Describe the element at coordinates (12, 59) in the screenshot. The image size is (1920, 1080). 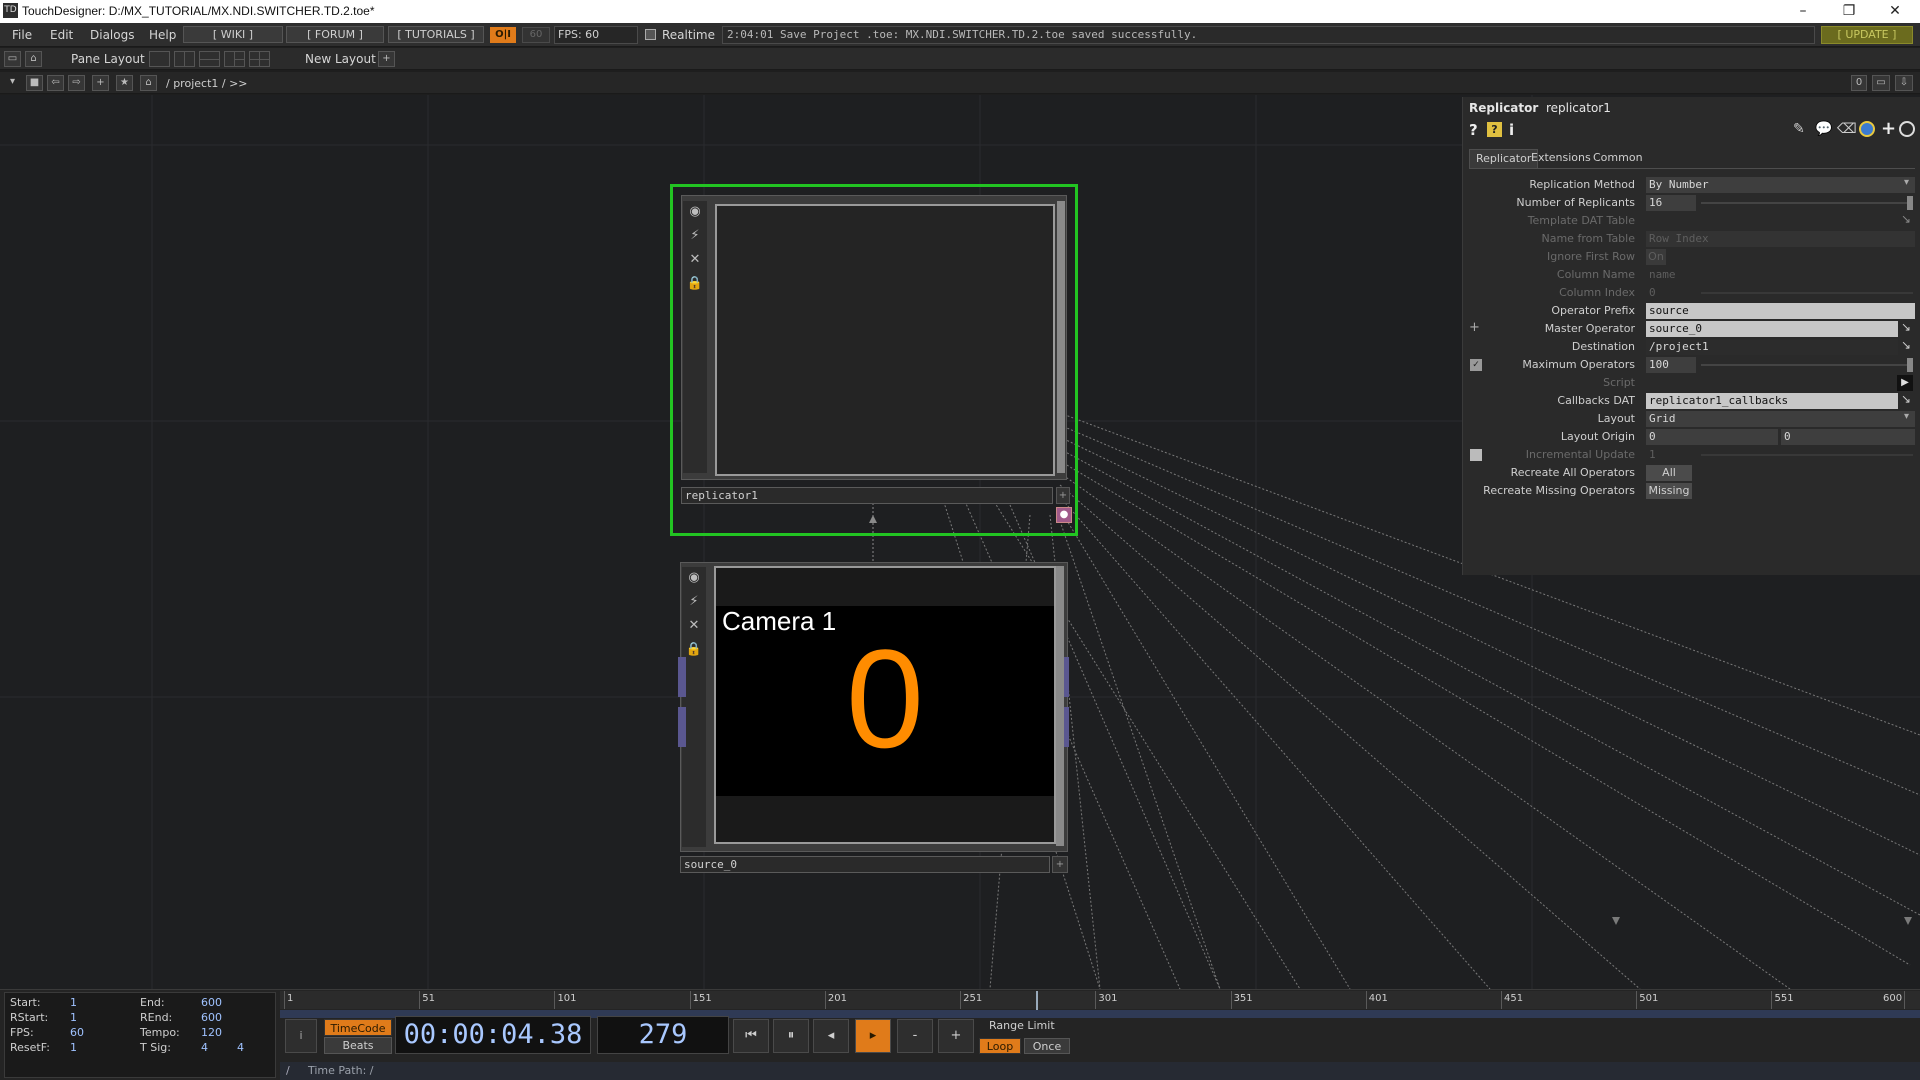
I see `pane-type-icon: ▭` at that location.